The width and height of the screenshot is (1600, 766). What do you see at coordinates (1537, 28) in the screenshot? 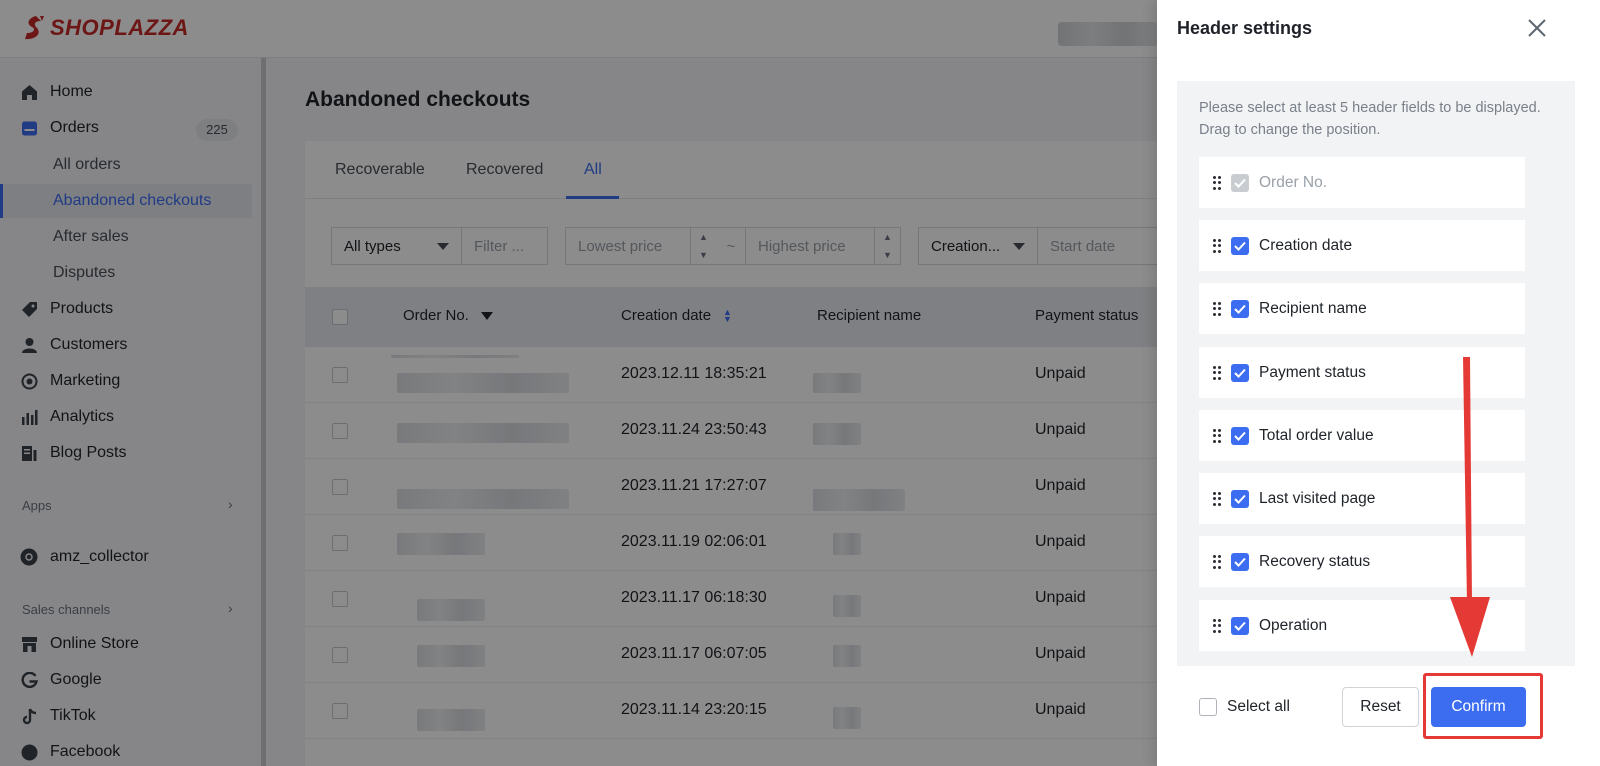
I see `close-icon` at bounding box center [1537, 28].